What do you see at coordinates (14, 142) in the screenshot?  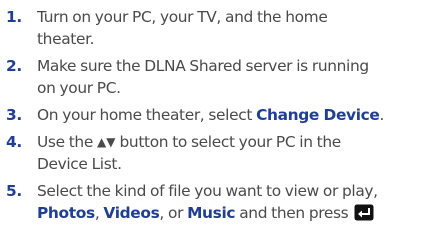 I see `step-number: 4.` at bounding box center [14, 142].